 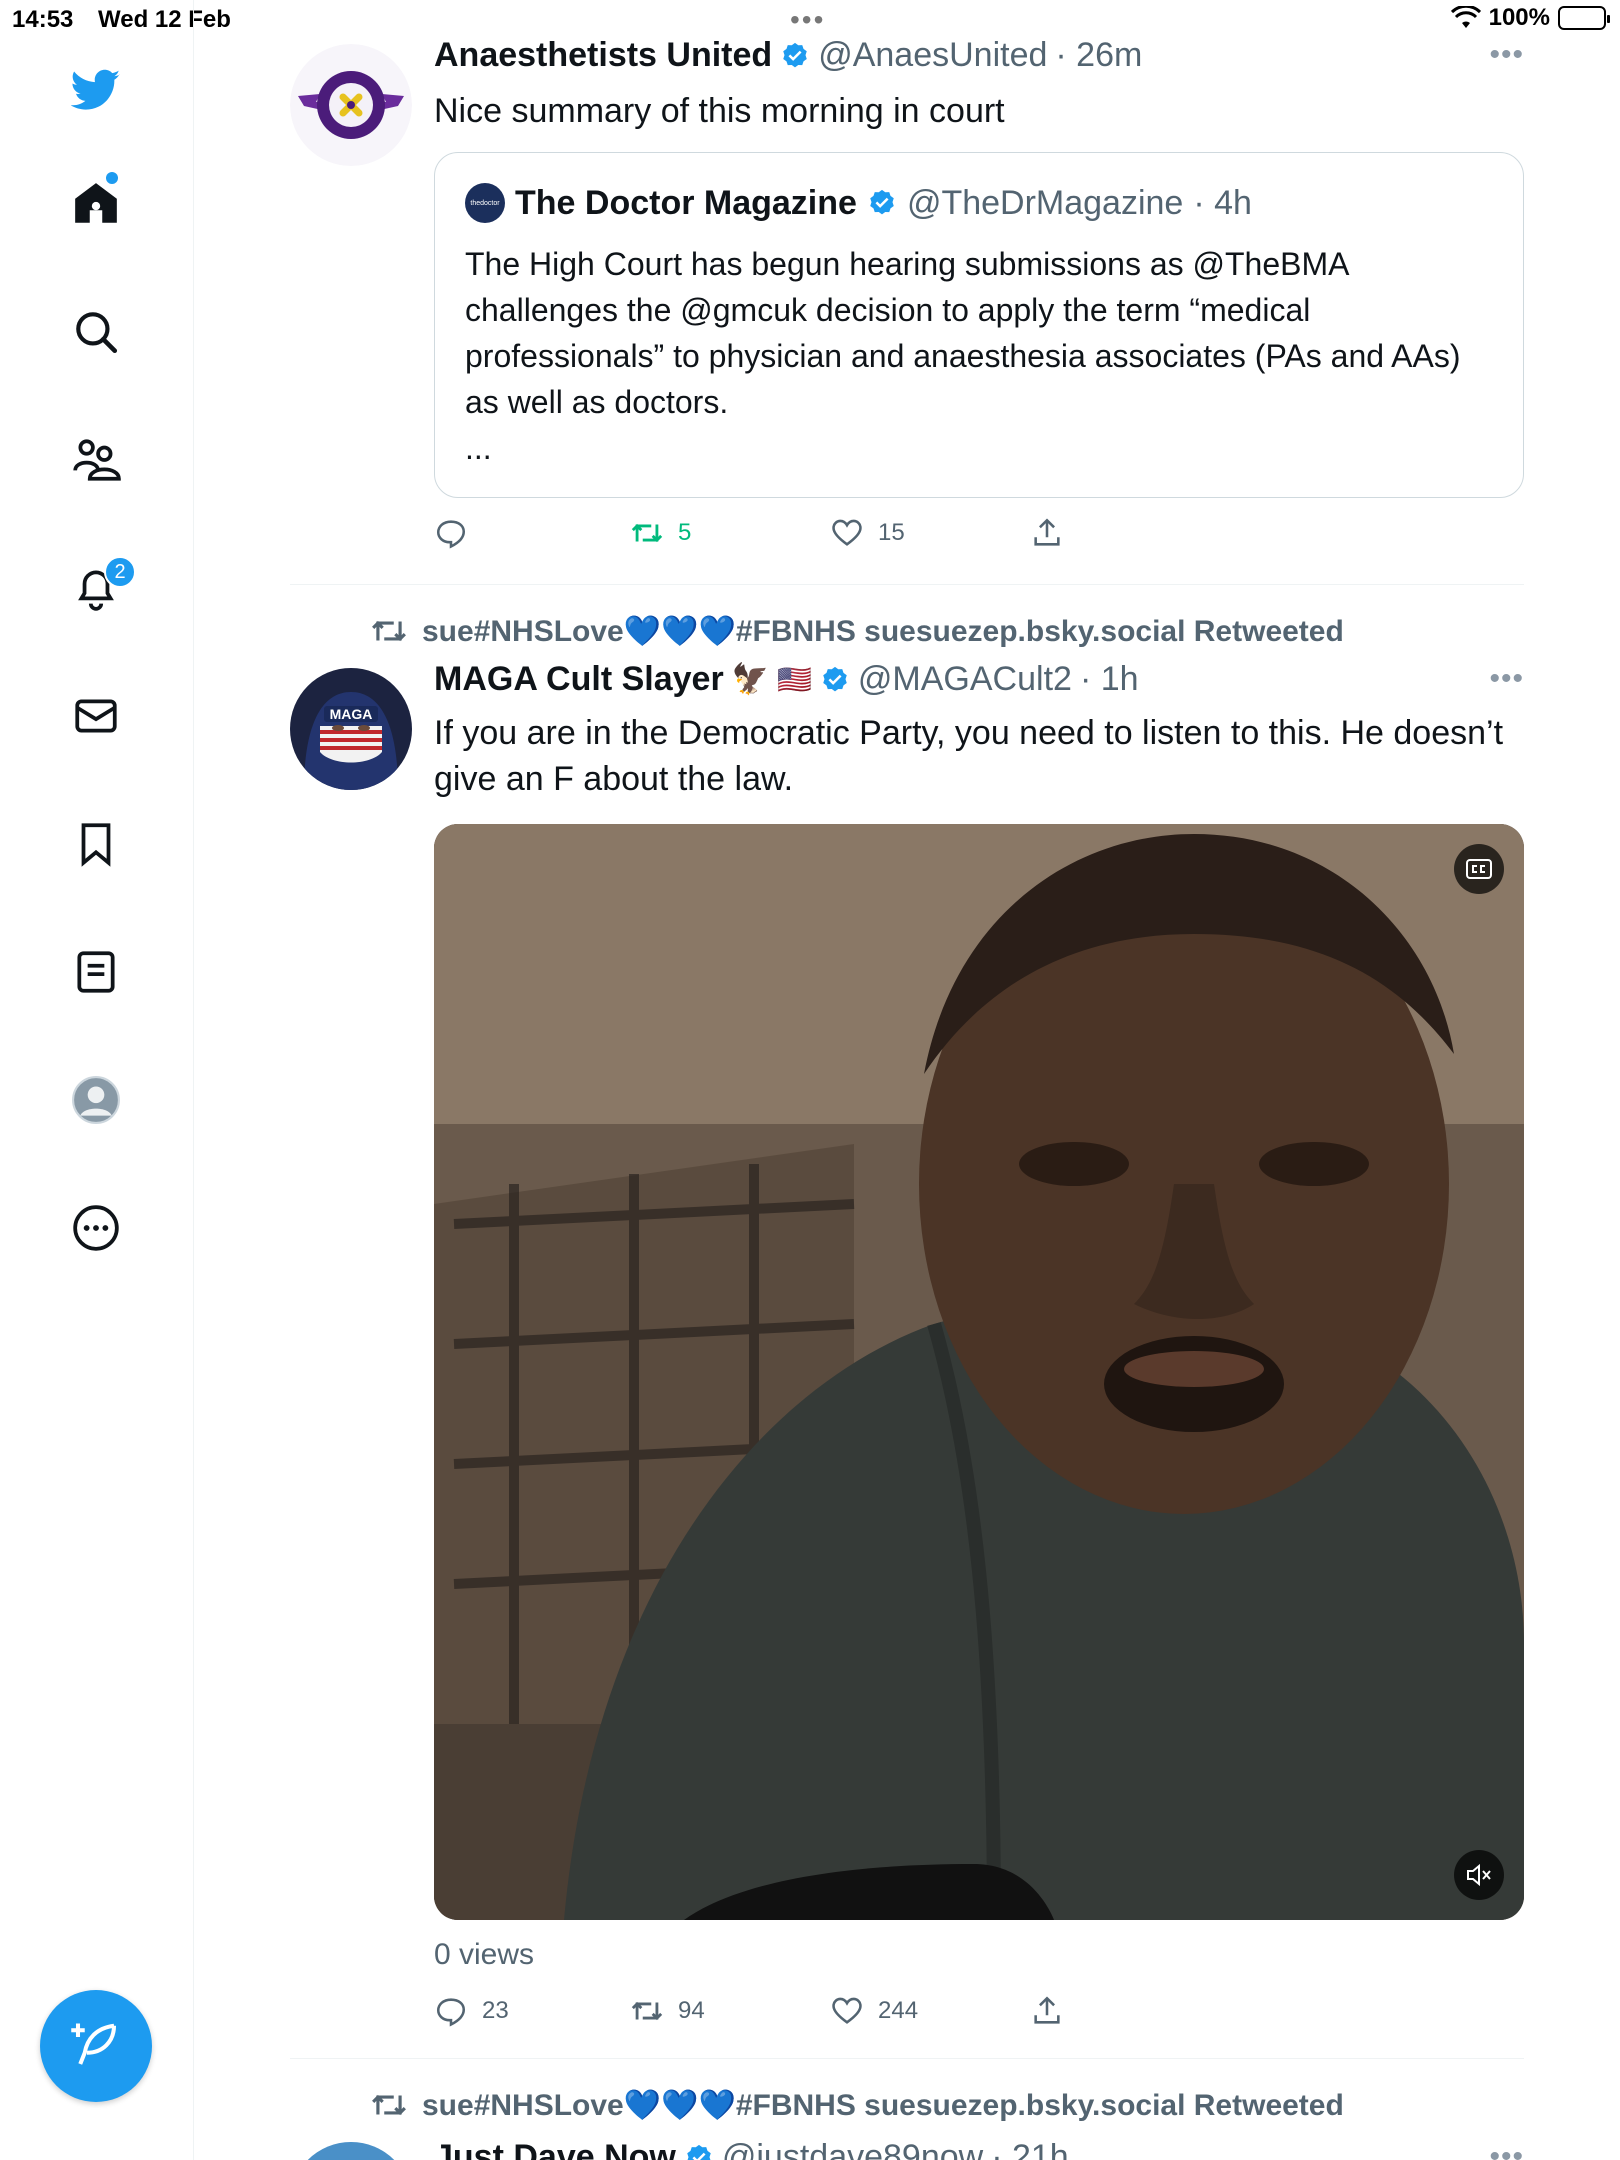 I want to click on communities-icon, so click(x=96, y=460).